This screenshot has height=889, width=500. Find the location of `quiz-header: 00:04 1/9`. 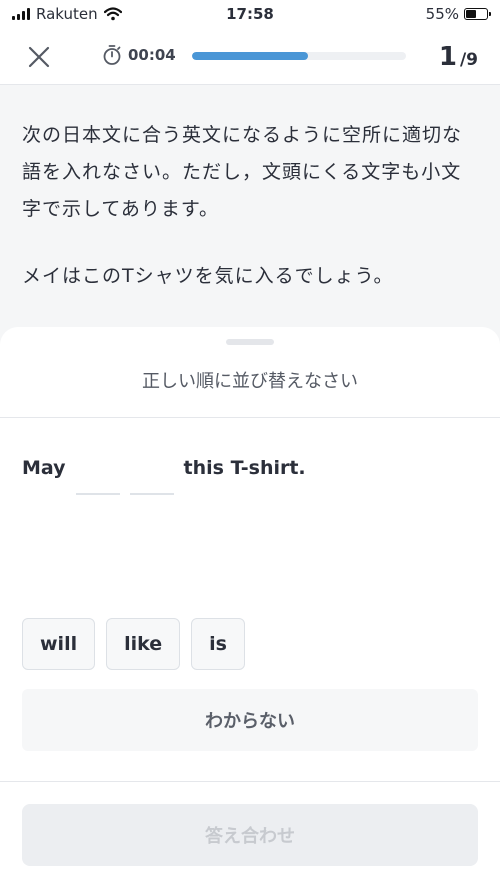

quiz-header: 00:04 1/9 is located at coordinates (250, 56).